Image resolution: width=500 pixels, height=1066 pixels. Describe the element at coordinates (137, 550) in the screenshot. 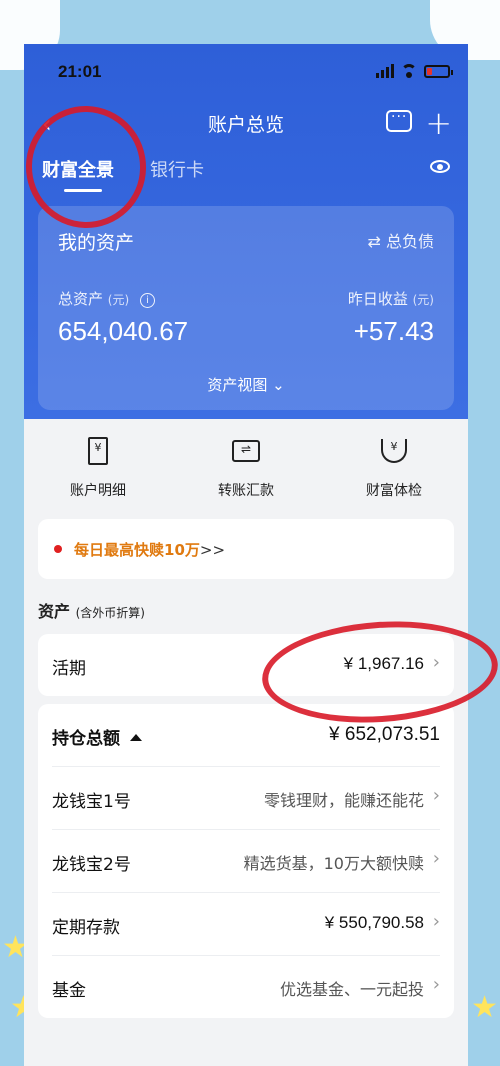

I see `promo-text-main: 每日最高快赎10万` at that location.